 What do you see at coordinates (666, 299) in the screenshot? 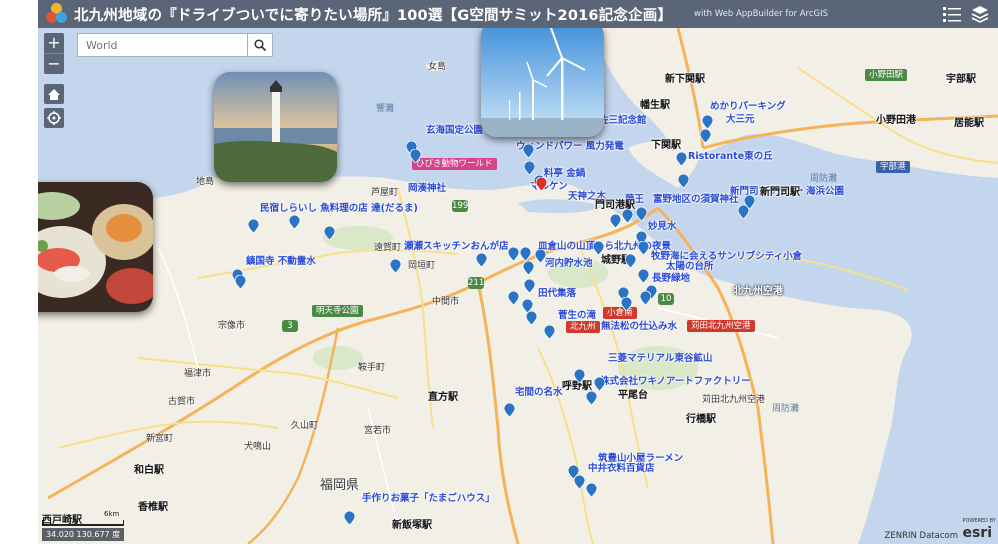
I see `route-shield: 10` at bounding box center [666, 299].